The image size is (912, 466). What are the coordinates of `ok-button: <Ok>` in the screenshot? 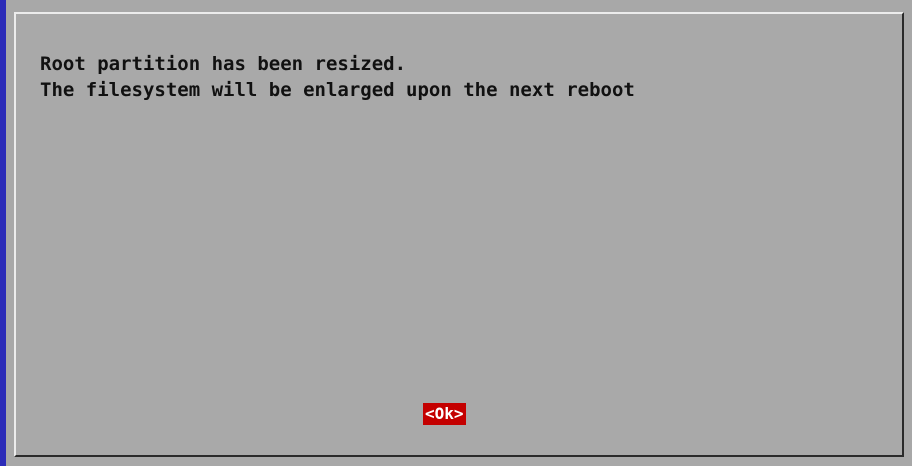 It's located at (444, 414).